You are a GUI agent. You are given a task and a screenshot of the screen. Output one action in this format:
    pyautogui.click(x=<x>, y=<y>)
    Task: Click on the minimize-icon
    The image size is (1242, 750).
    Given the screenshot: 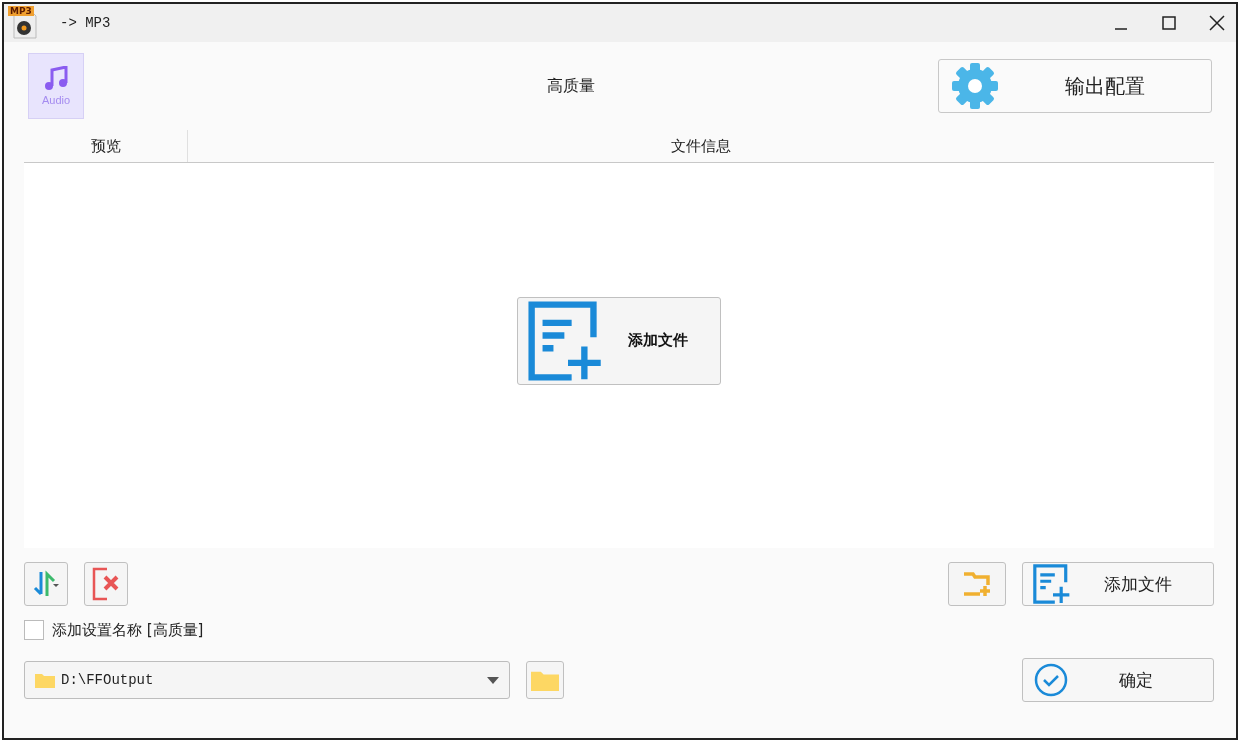 What is the action you would take?
    pyautogui.click(x=1121, y=29)
    